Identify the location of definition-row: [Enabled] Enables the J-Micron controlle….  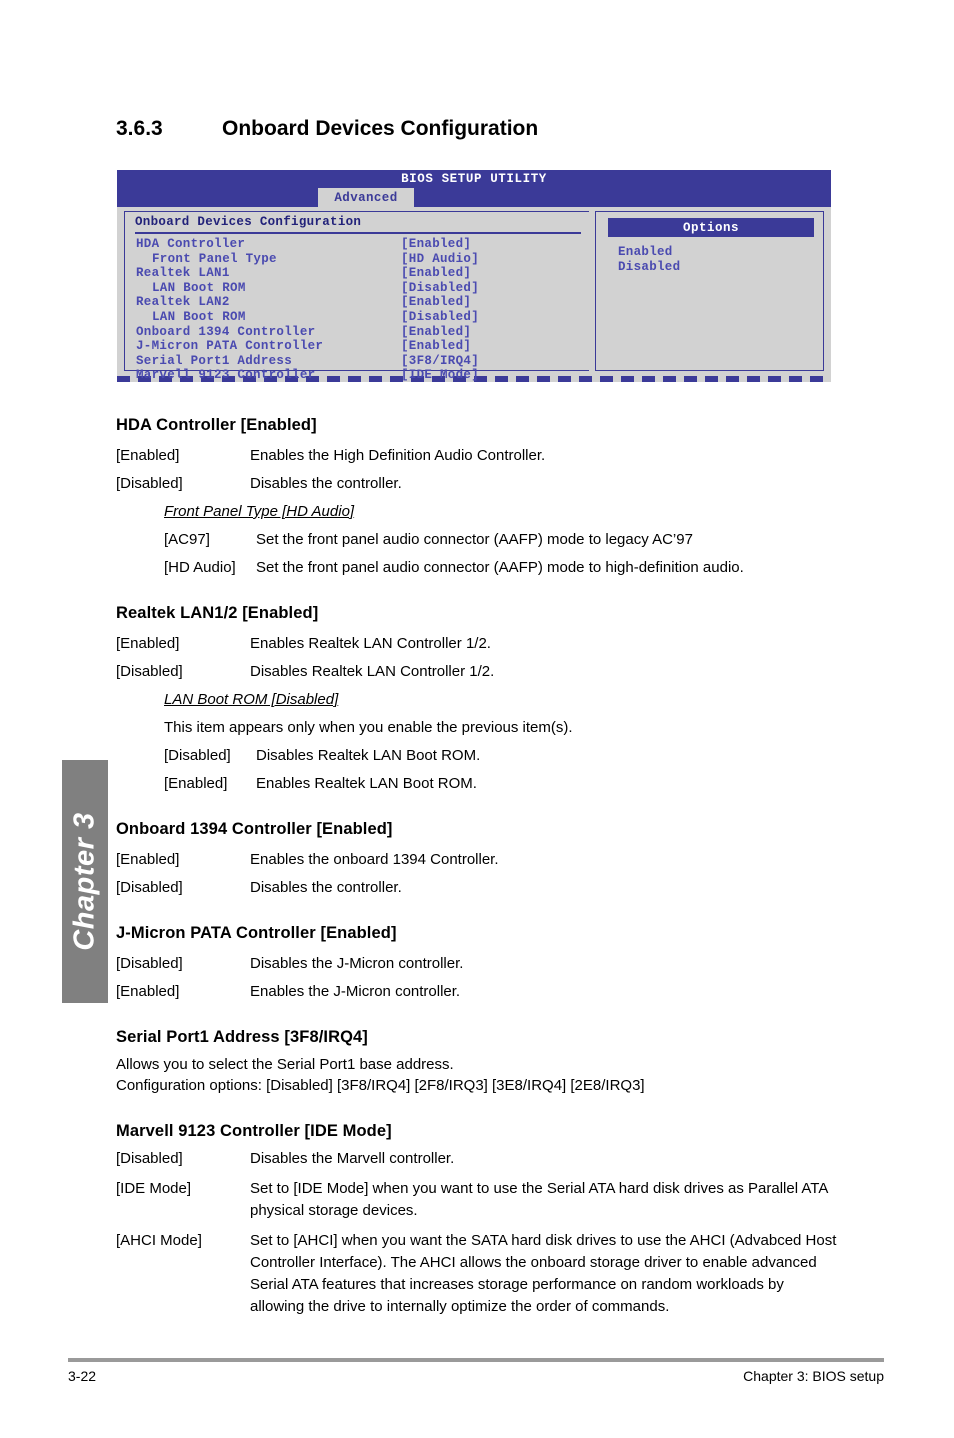
(479, 992).